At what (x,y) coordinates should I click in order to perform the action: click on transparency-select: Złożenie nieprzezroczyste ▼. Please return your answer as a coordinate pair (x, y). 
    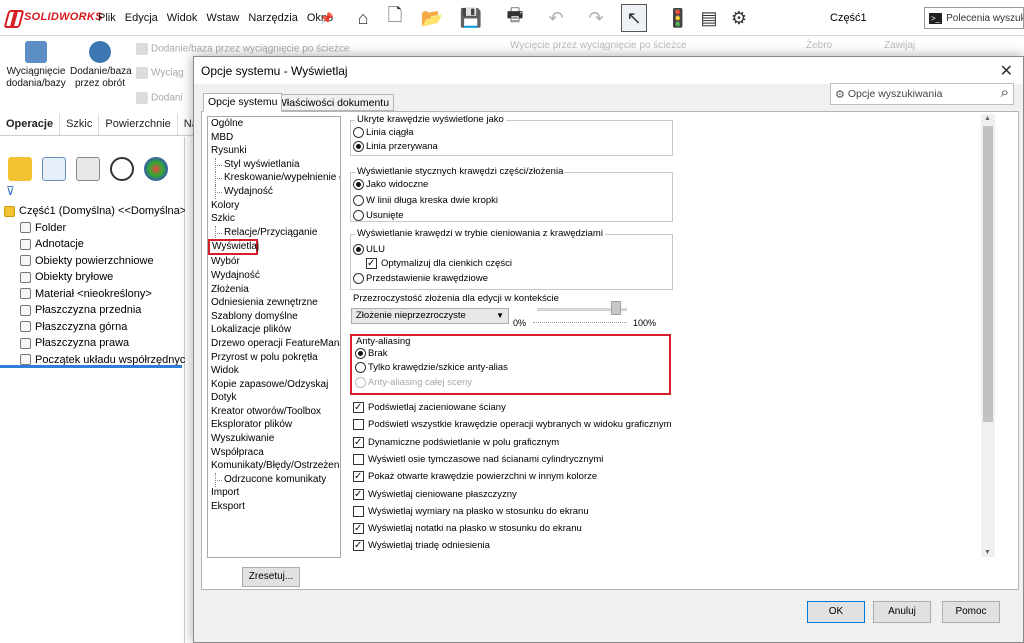
    Looking at the image, I should click on (430, 316).